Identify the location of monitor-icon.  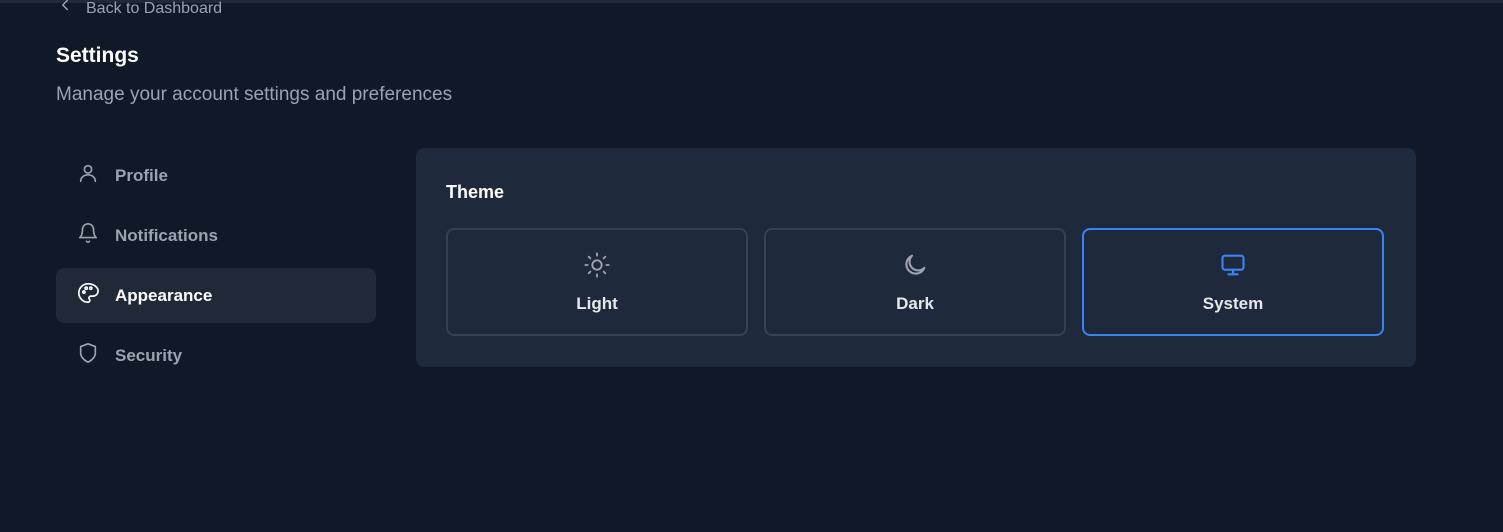
(1233, 267).